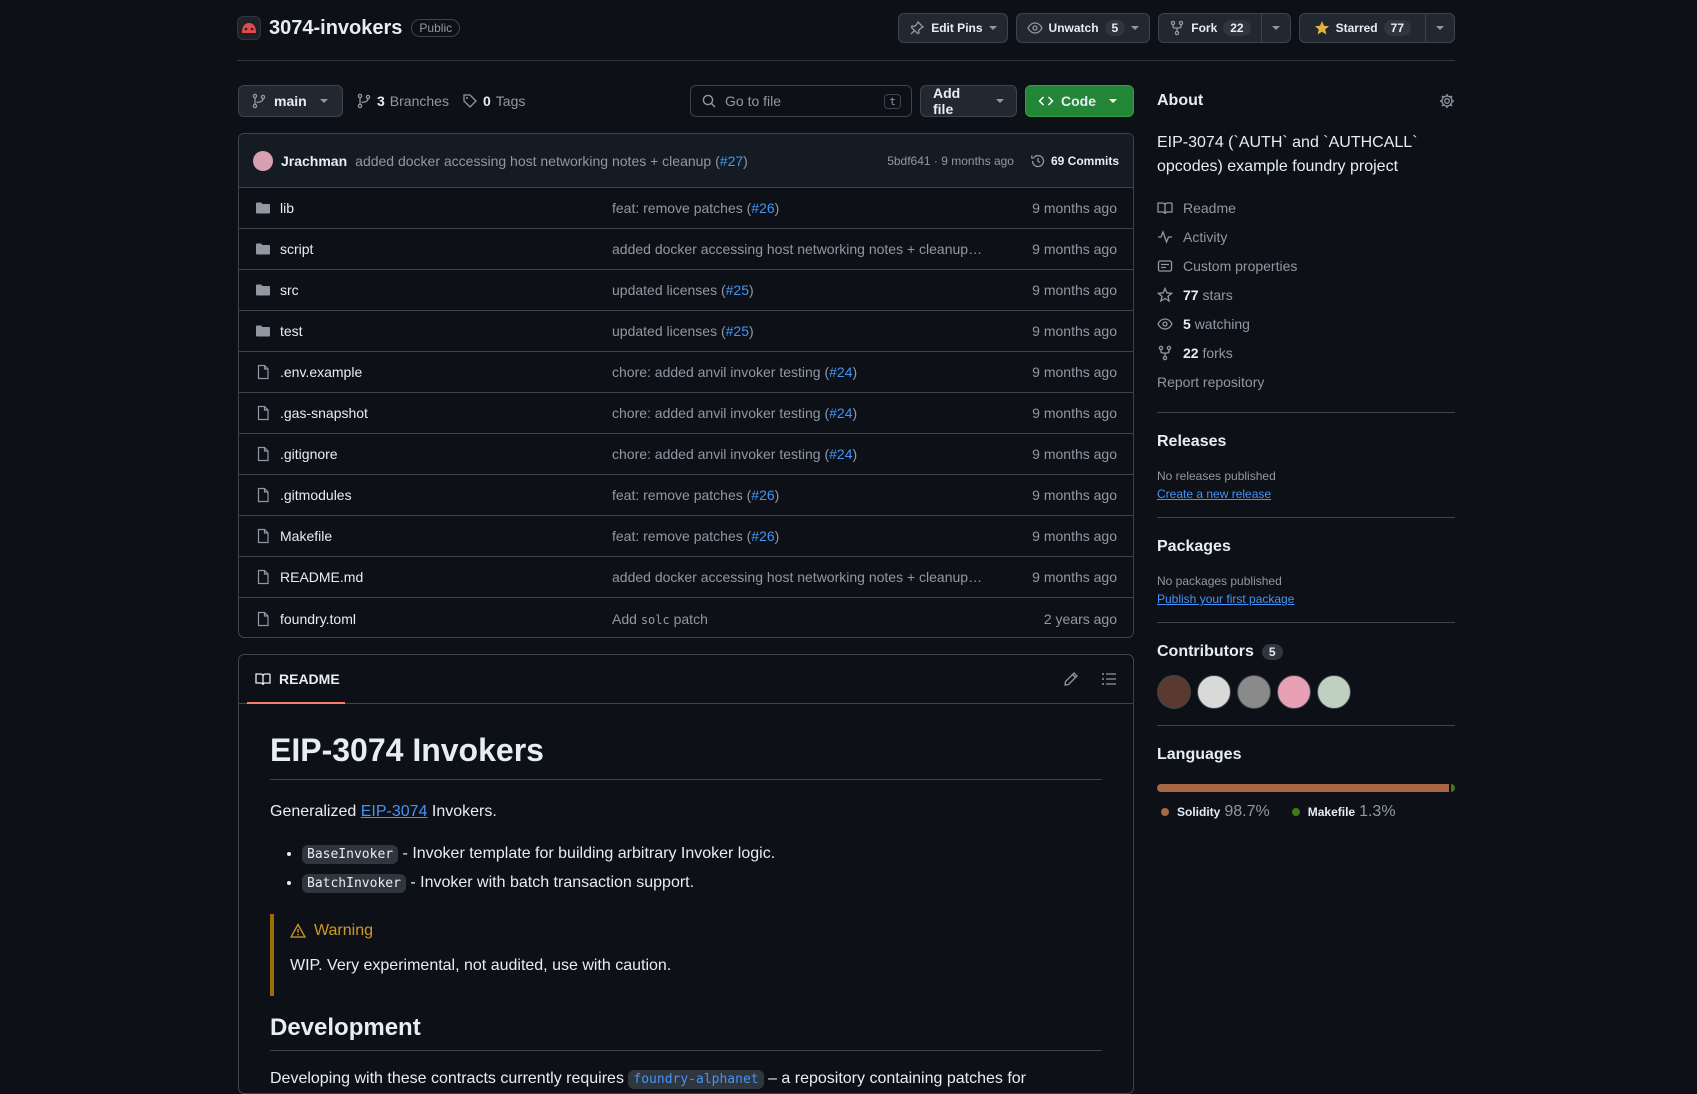 This screenshot has height=1094, width=1697. I want to click on file-name-link: Makefile, so click(446, 536).